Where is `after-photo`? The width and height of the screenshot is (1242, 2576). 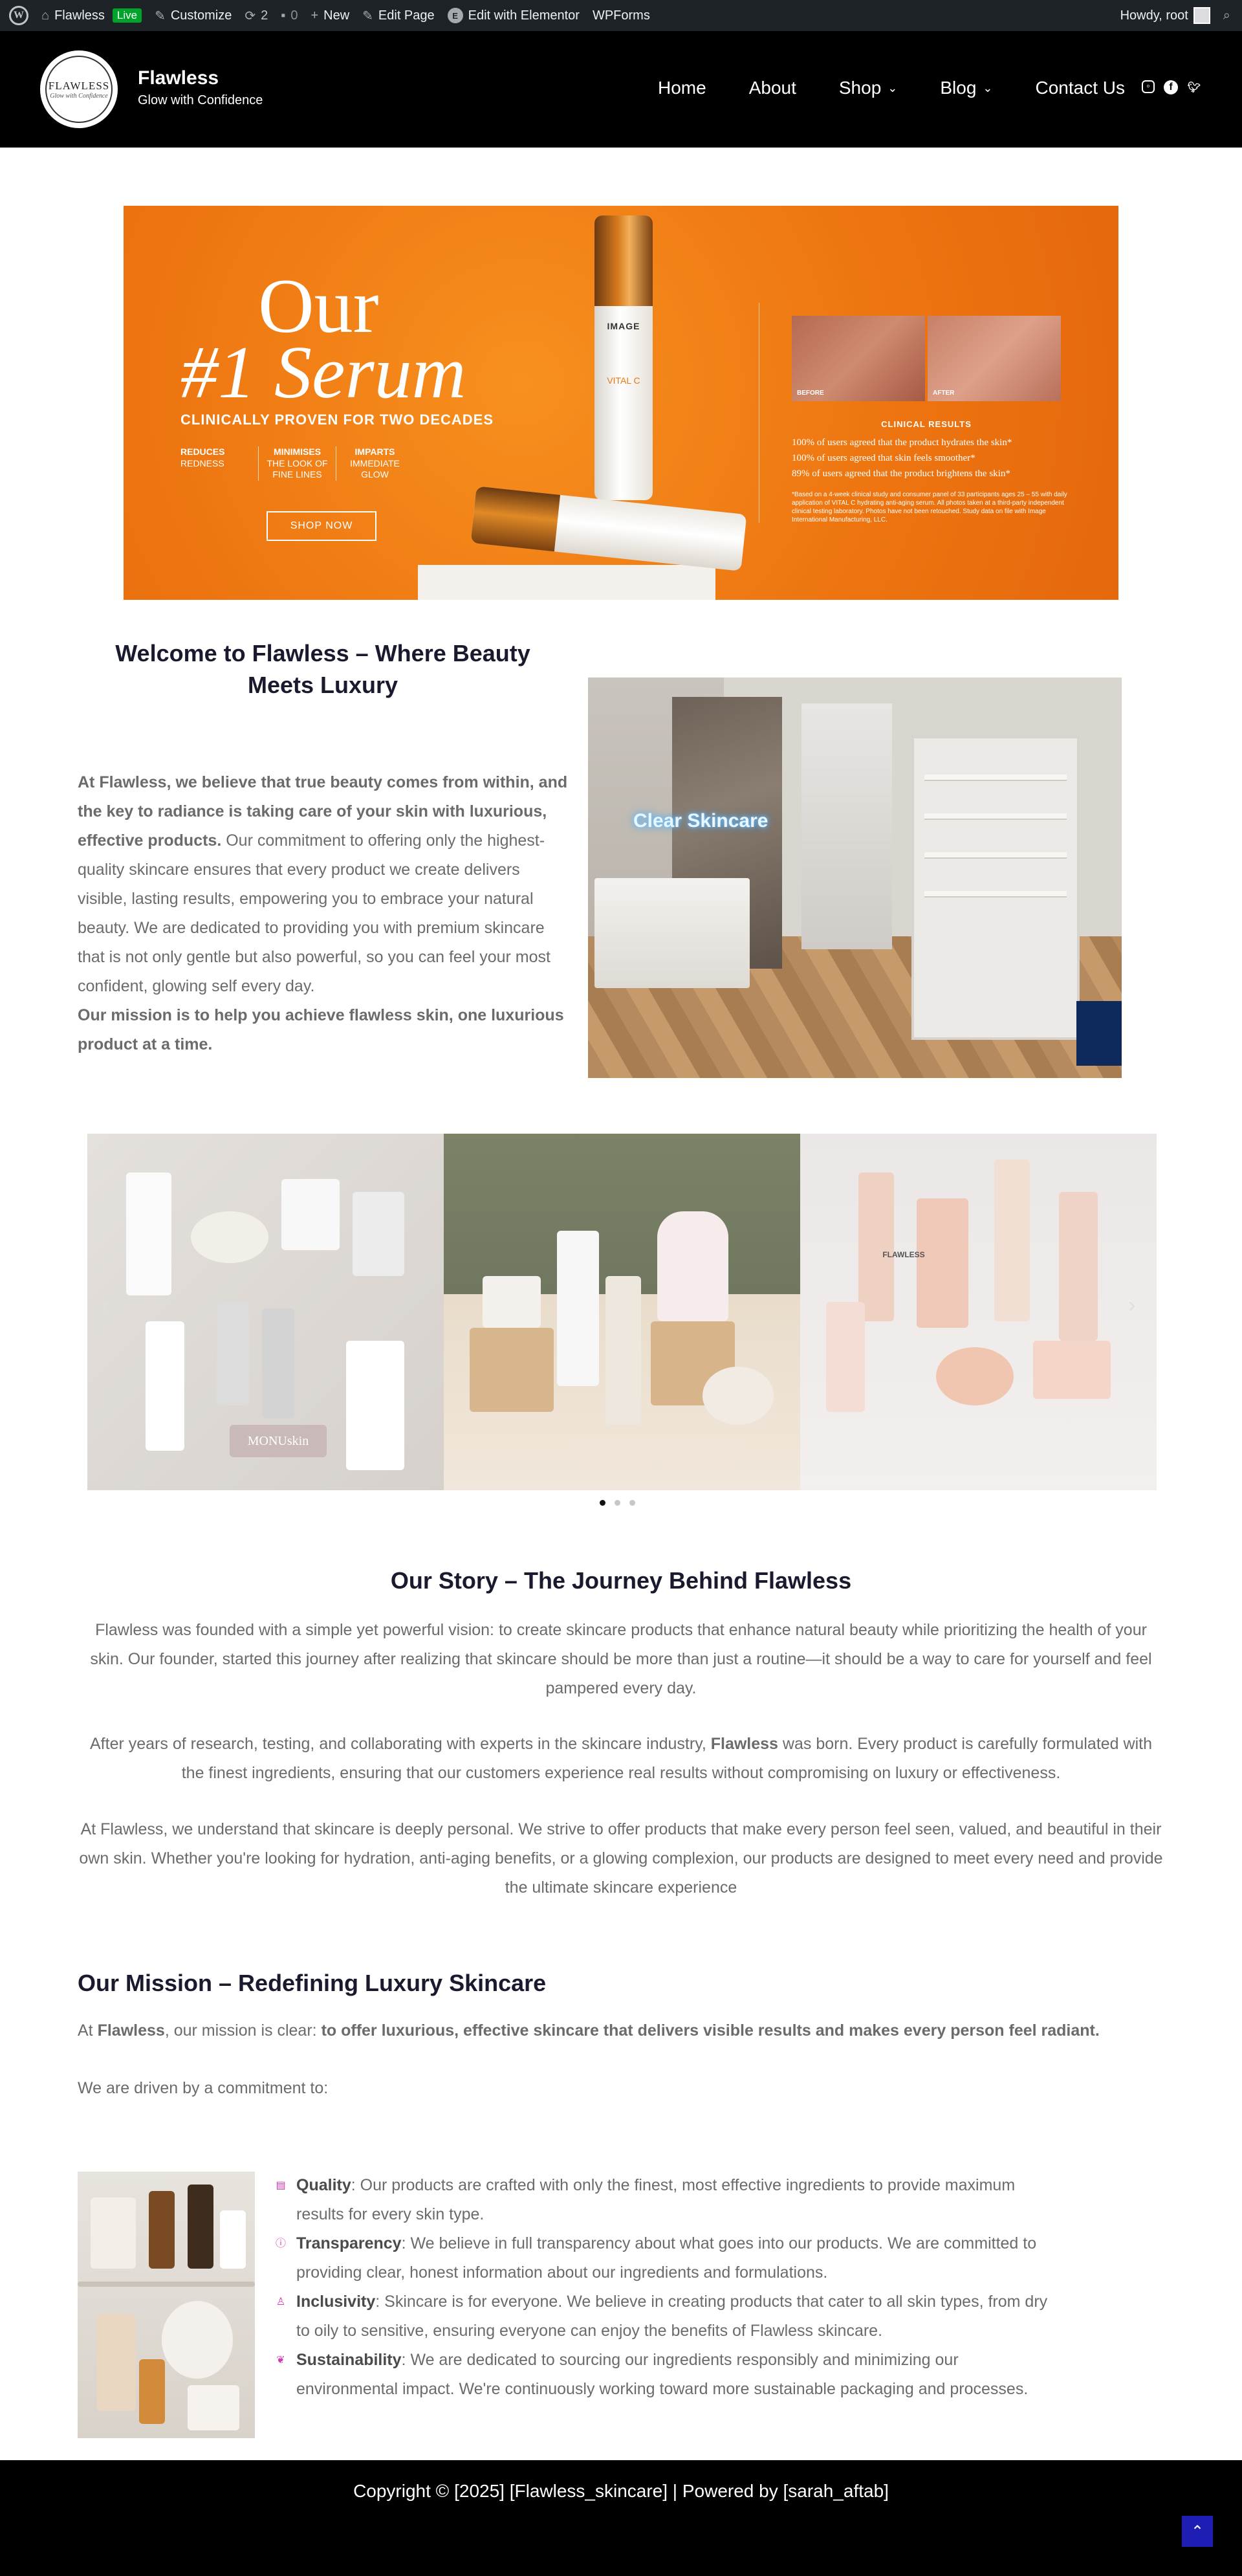 after-photo is located at coordinates (994, 359).